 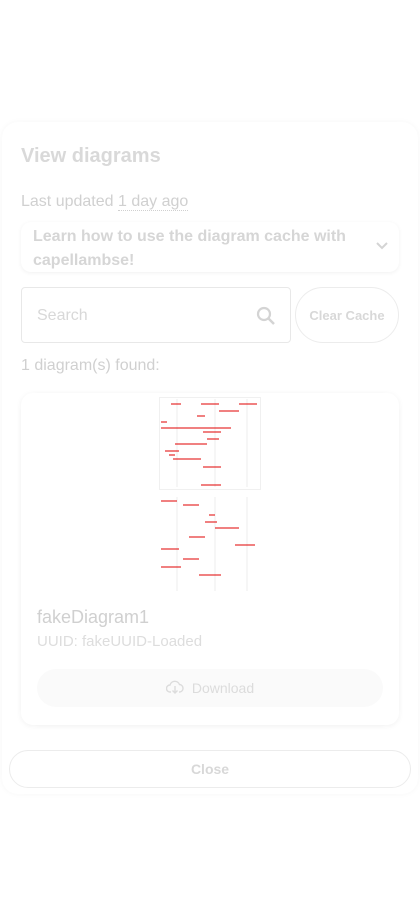 I want to click on search-field, so click(x=156, y=315).